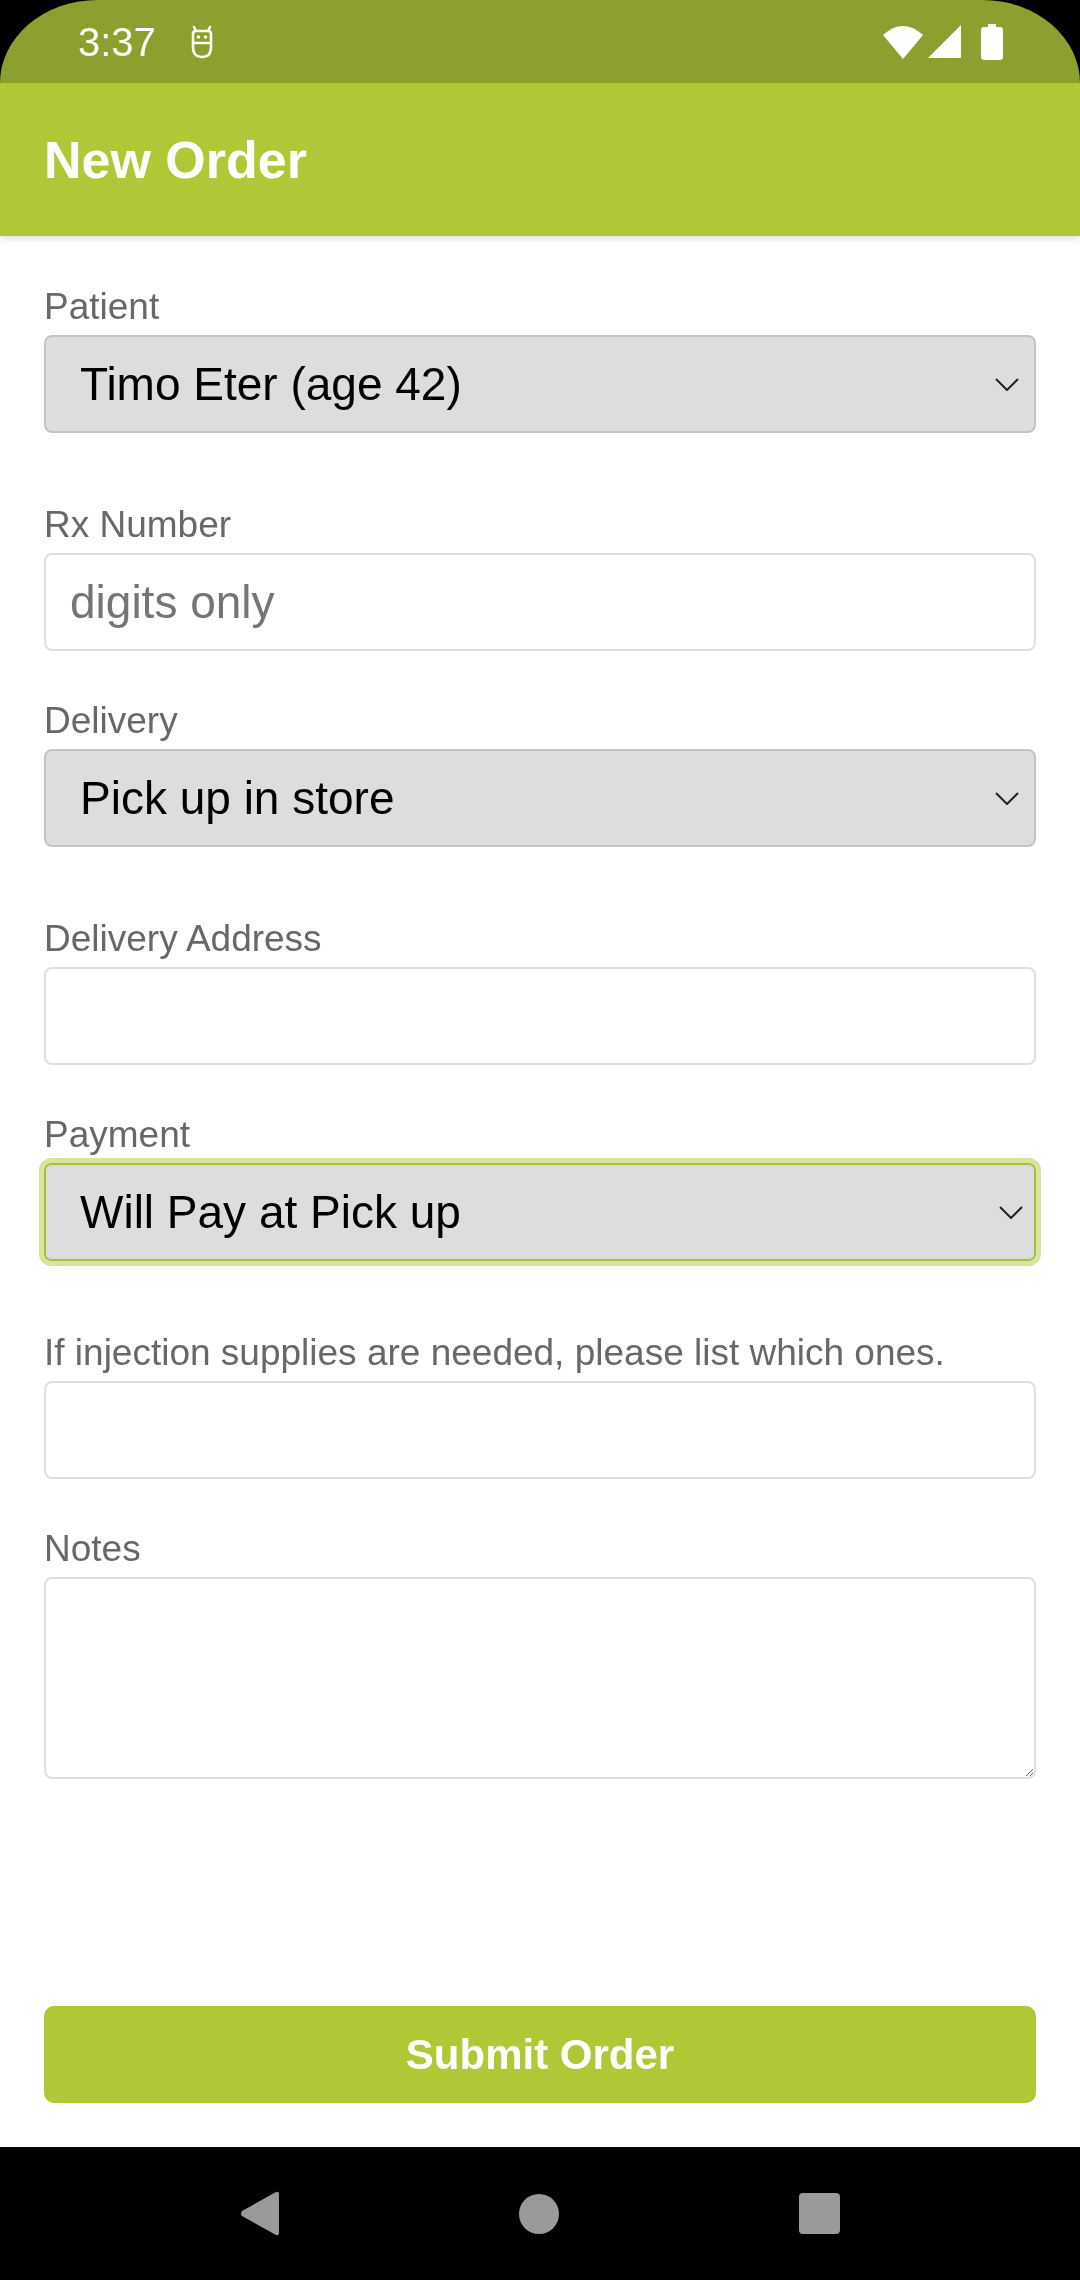 This screenshot has height=2280, width=1080. What do you see at coordinates (201, 41) in the screenshot?
I see `robot-face-icon` at bounding box center [201, 41].